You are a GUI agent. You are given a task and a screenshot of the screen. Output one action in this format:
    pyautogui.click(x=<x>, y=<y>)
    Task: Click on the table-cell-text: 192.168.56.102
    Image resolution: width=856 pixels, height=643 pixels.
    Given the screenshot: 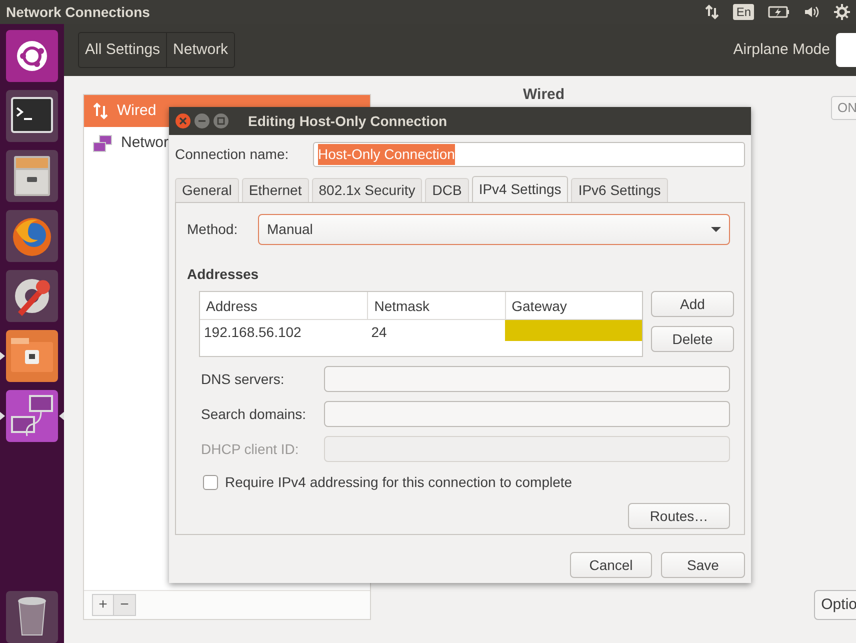 What is the action you would take?
    pyautogui.click(x=252, y=332)
    